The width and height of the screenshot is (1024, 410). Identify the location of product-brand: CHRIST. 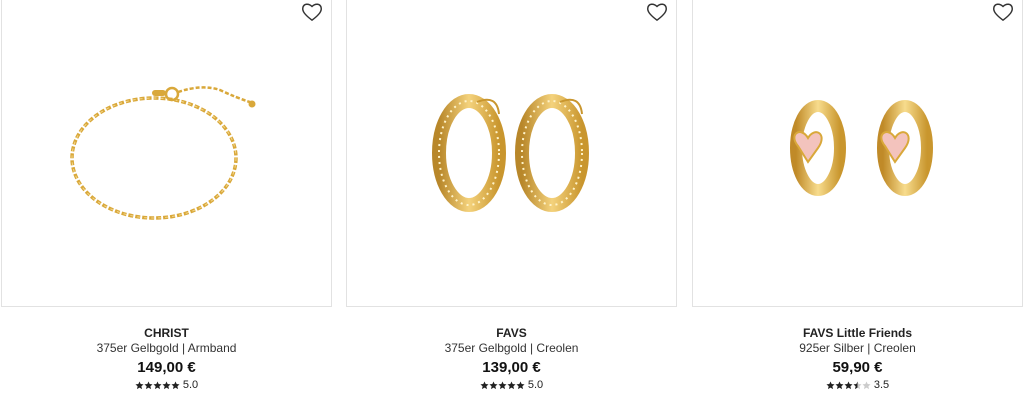
(166, 333).